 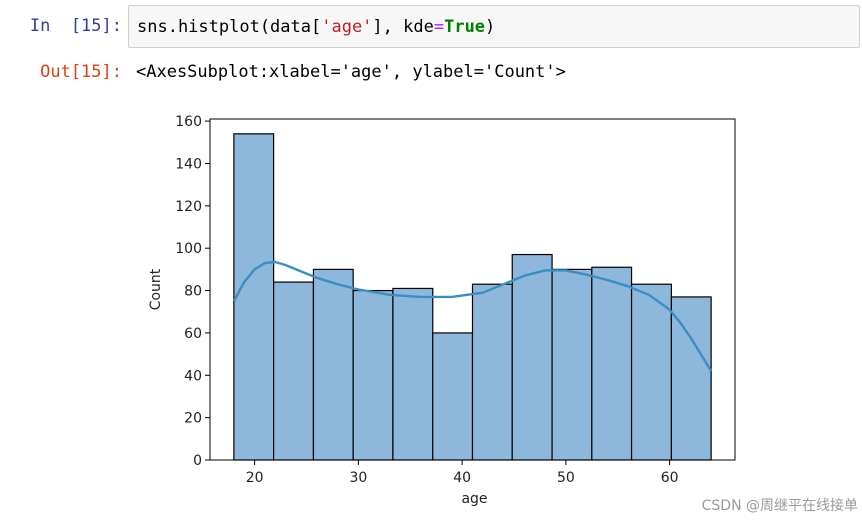 What do you see at coordinates (255, 478) in the screenshot?
I see `x-tick-label: 20` at bounding box center [255, 478].